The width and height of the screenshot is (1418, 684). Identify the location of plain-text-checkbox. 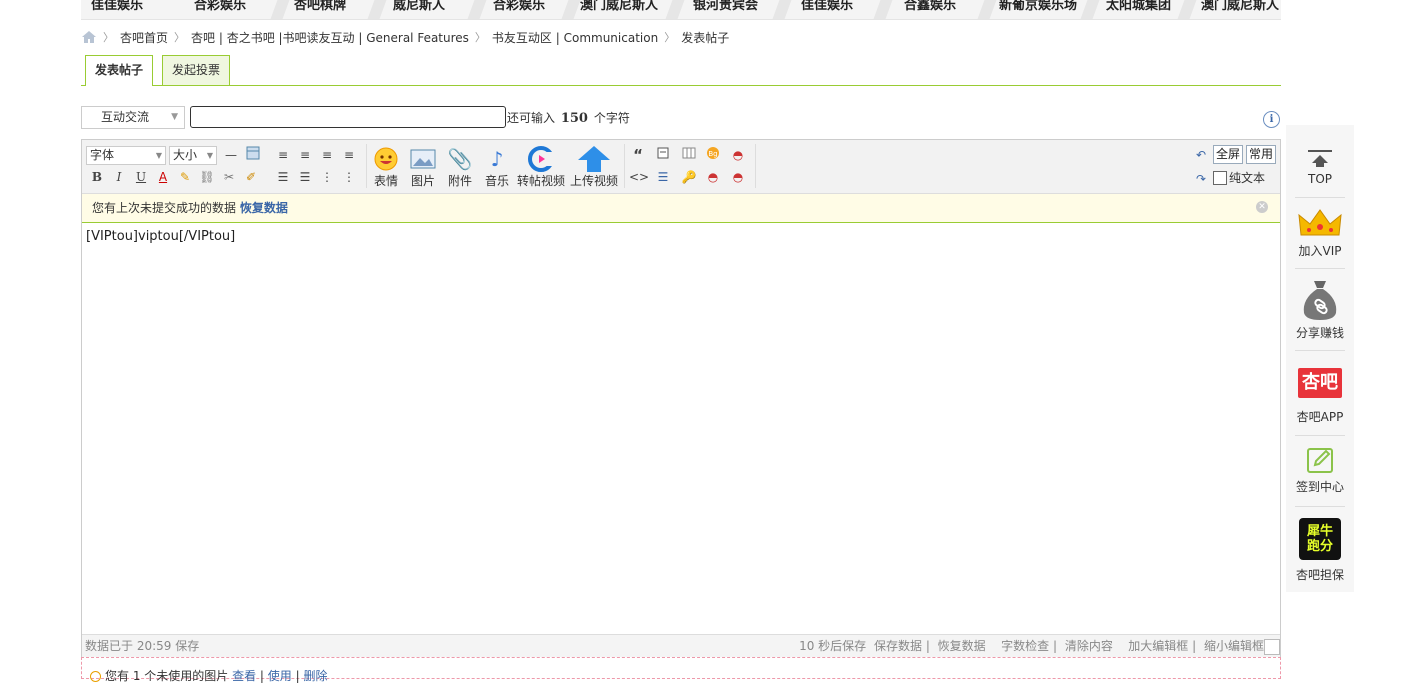
(1220, 178).